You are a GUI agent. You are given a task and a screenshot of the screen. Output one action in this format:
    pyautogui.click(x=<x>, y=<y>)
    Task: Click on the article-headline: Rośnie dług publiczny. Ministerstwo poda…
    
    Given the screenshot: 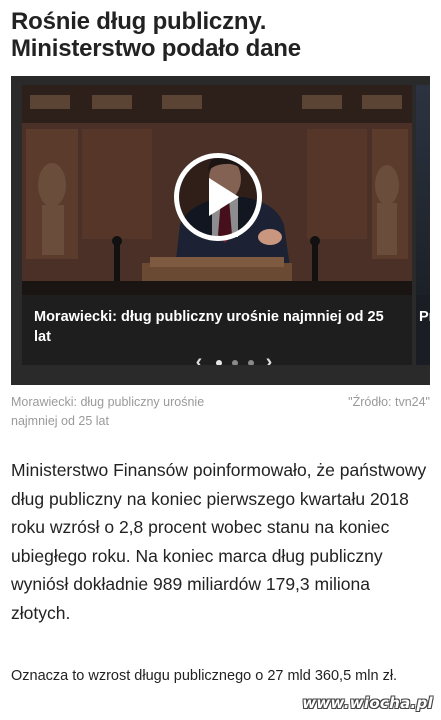 What is the action you would take?
    pyautogui.click(x=221, y=35)
    